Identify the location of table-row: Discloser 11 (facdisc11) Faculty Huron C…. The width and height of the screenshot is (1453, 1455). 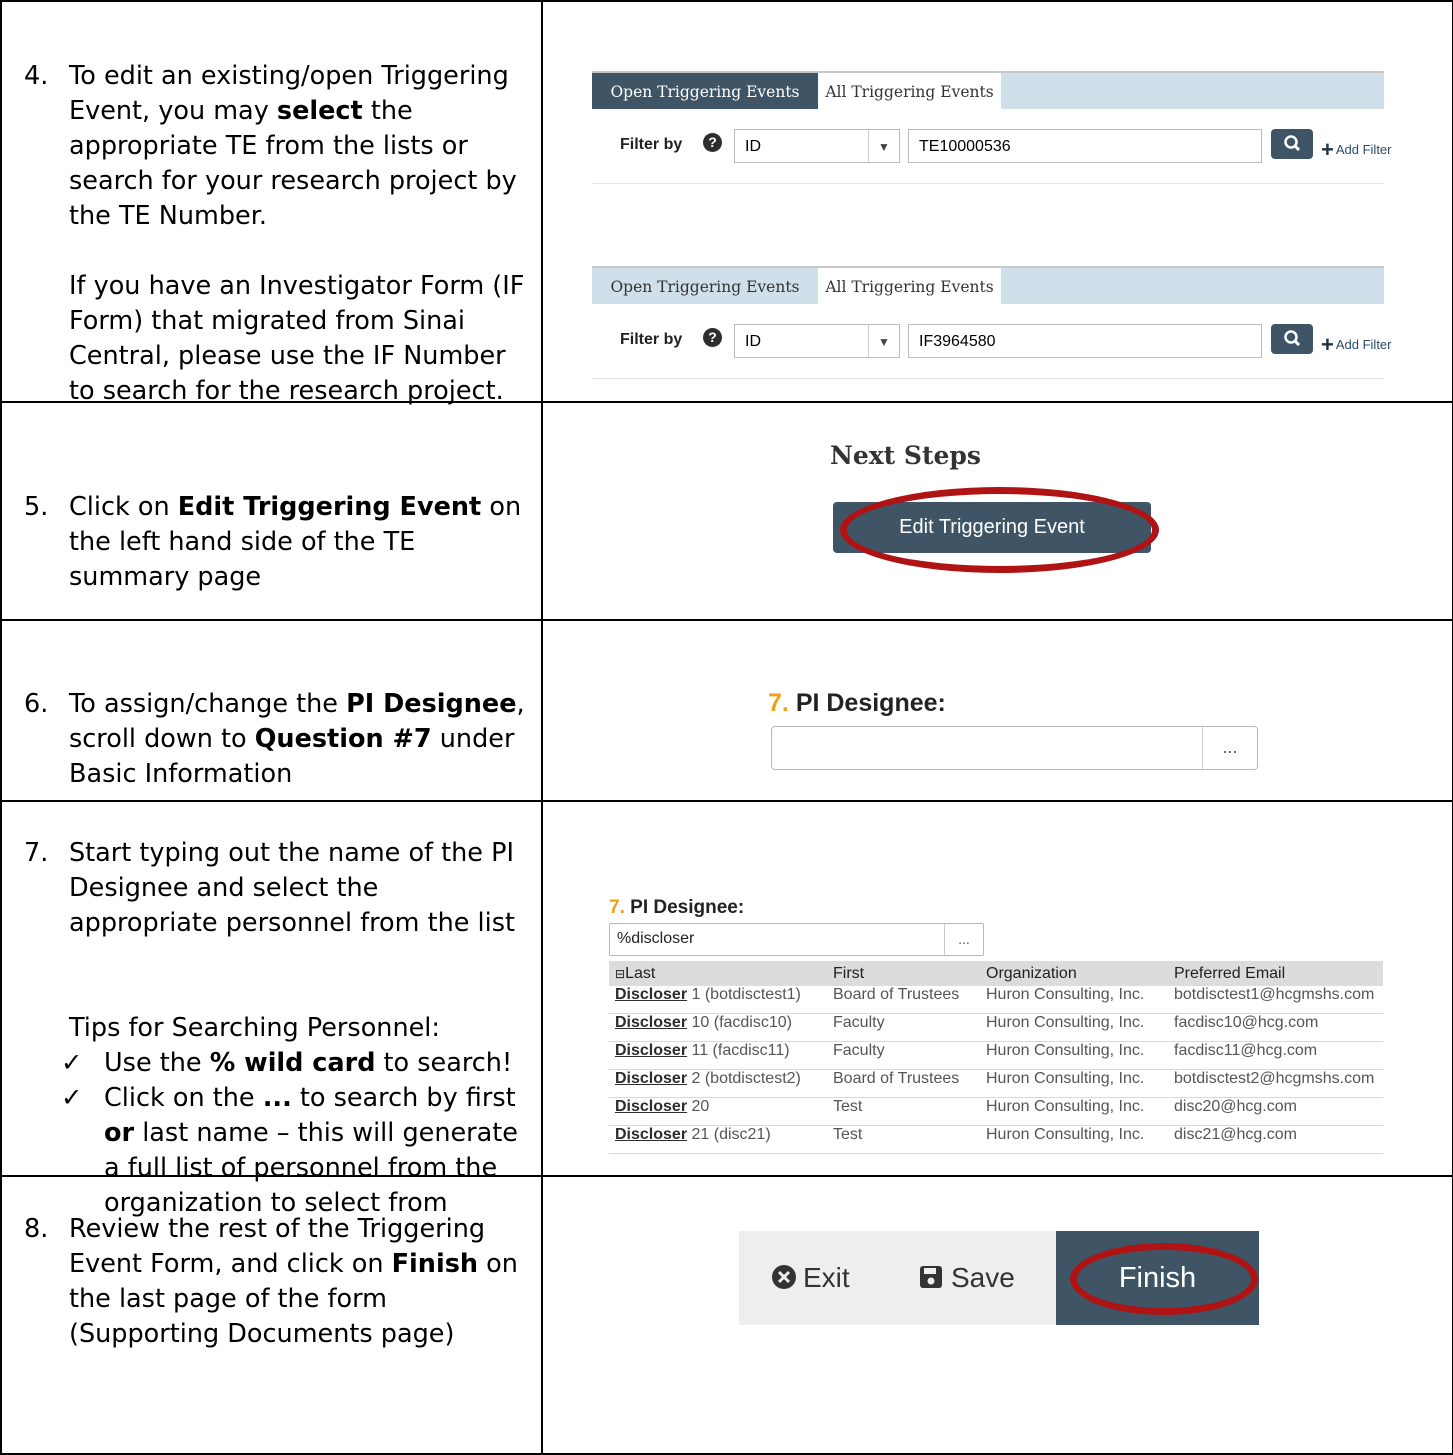
(996, 1055).